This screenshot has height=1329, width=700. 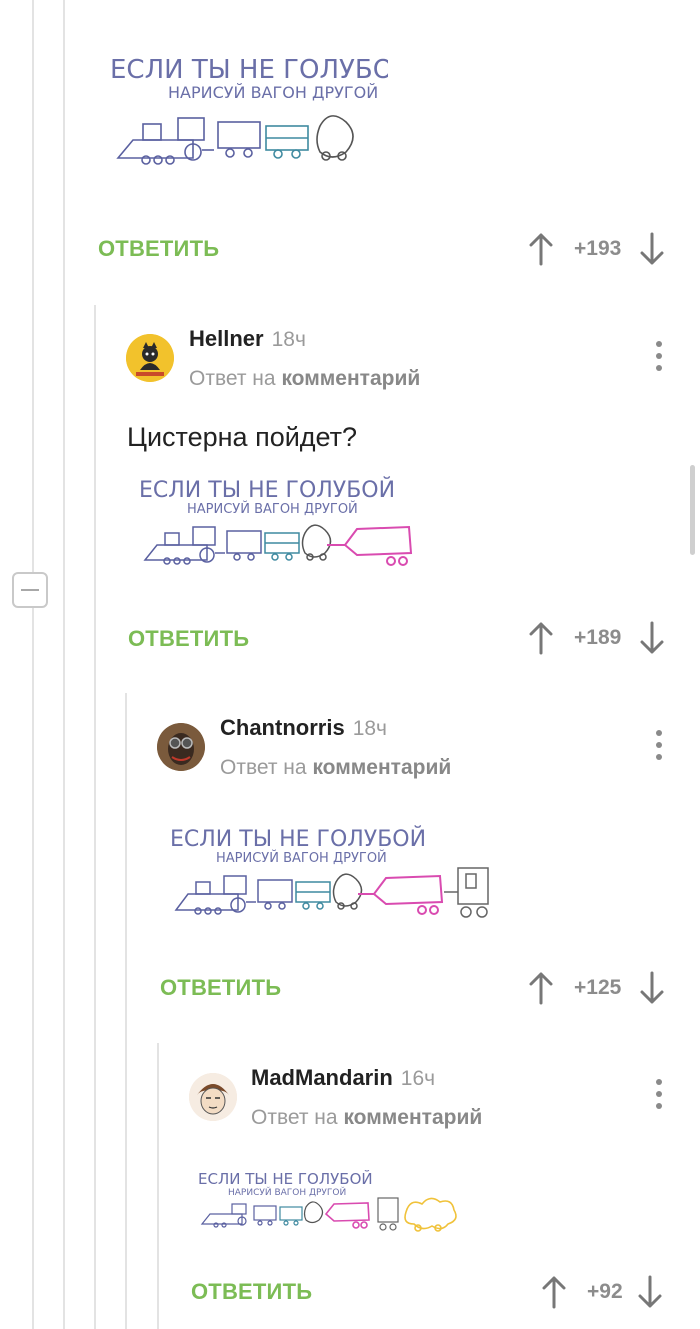 What do you see at coordinates (418, 1078) in the screenshot?
I see `comment-time: 16ч` at bounding box center [418, 1078].